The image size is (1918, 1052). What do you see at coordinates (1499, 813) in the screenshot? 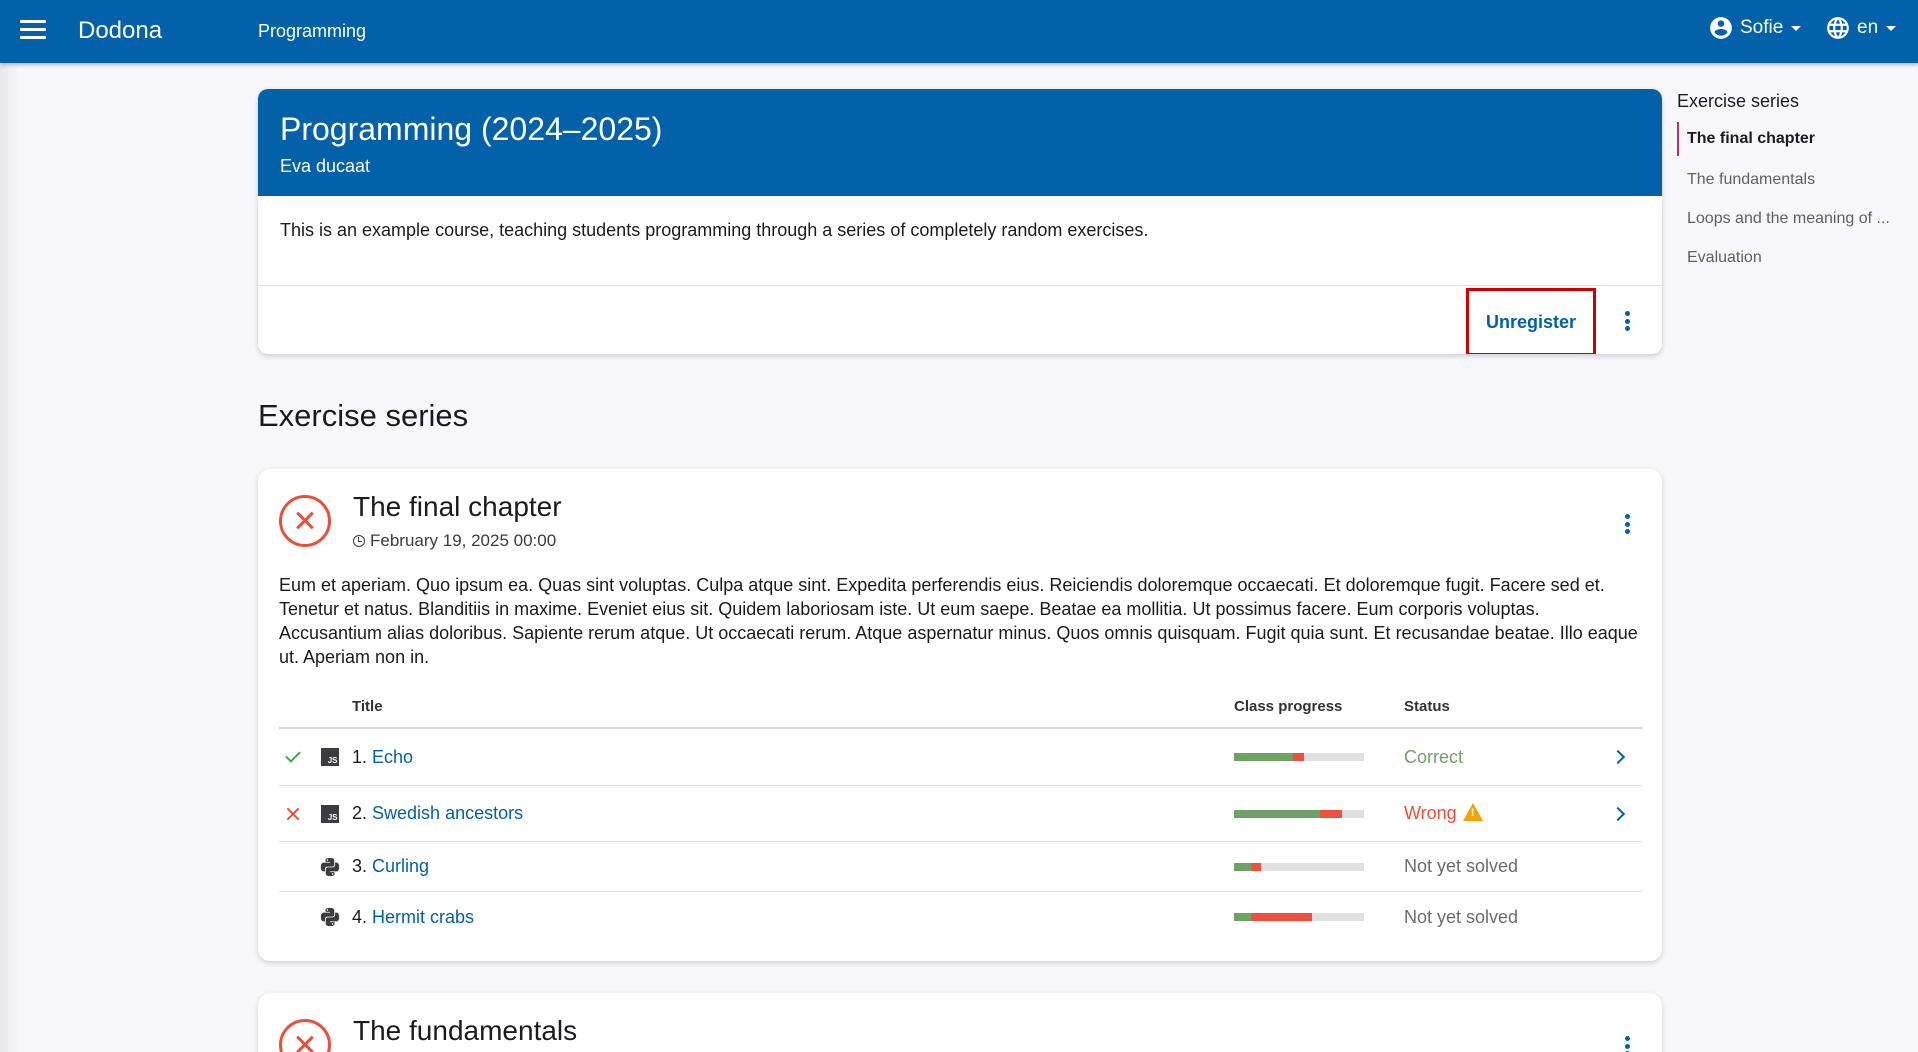
I see `status-cell: Wrong` at bounding box center [1499, 813].